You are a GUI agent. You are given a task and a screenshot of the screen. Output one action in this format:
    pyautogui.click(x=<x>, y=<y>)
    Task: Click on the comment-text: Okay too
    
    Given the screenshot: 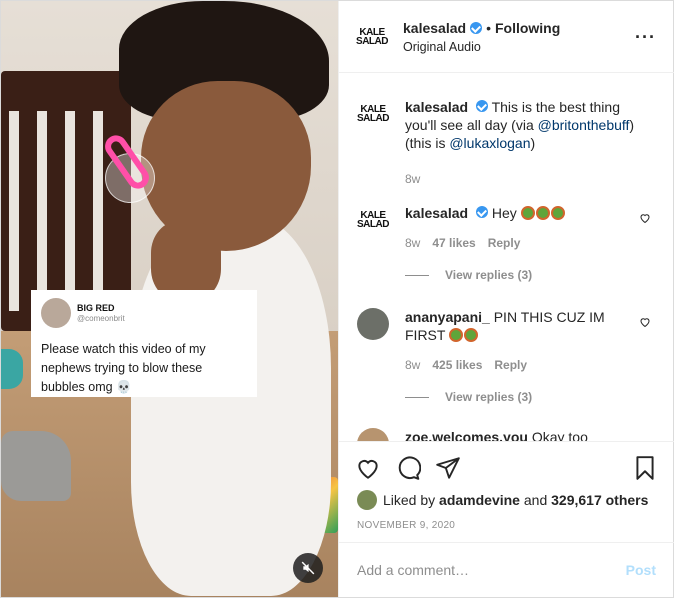 What is the action you would take?
    pyautogui.click(x=559, y=435)
    